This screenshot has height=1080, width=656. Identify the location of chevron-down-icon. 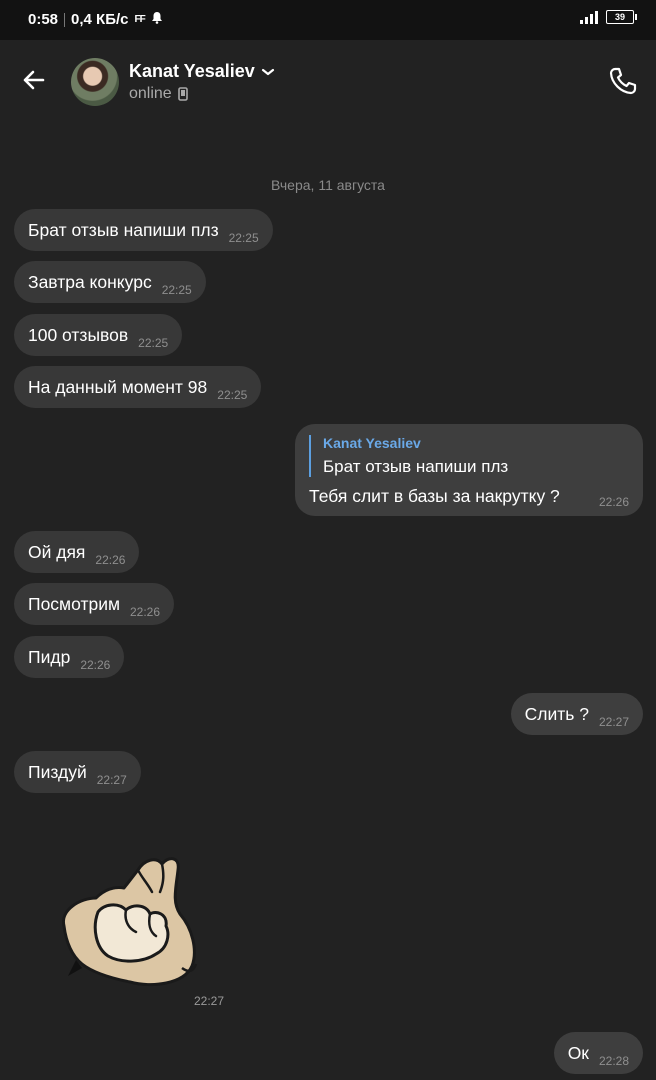
(267, 71).